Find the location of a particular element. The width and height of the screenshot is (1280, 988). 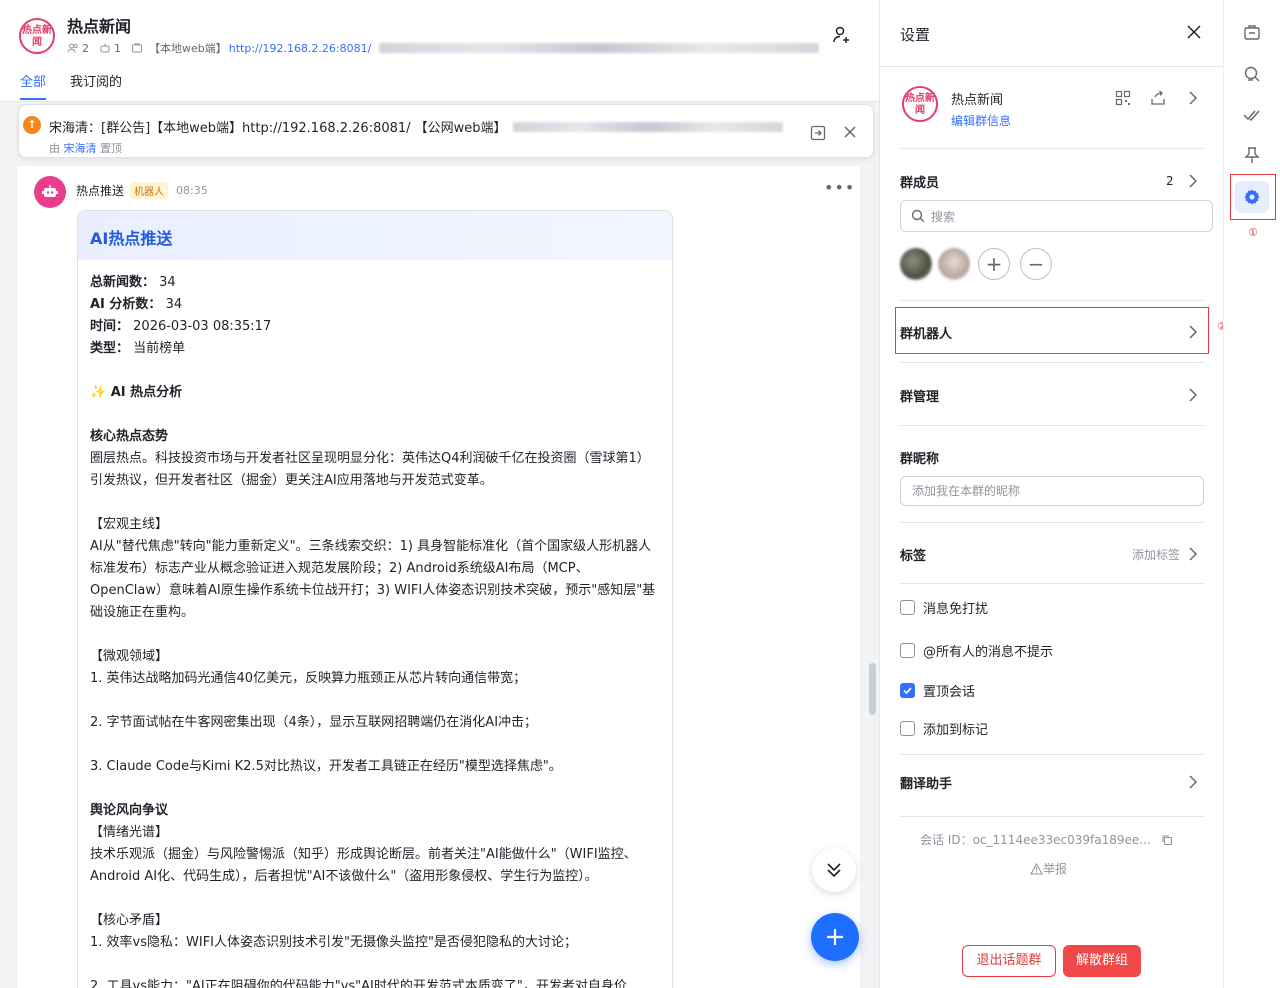

double-chevron-down-icon is located at coordinates (834, 870).